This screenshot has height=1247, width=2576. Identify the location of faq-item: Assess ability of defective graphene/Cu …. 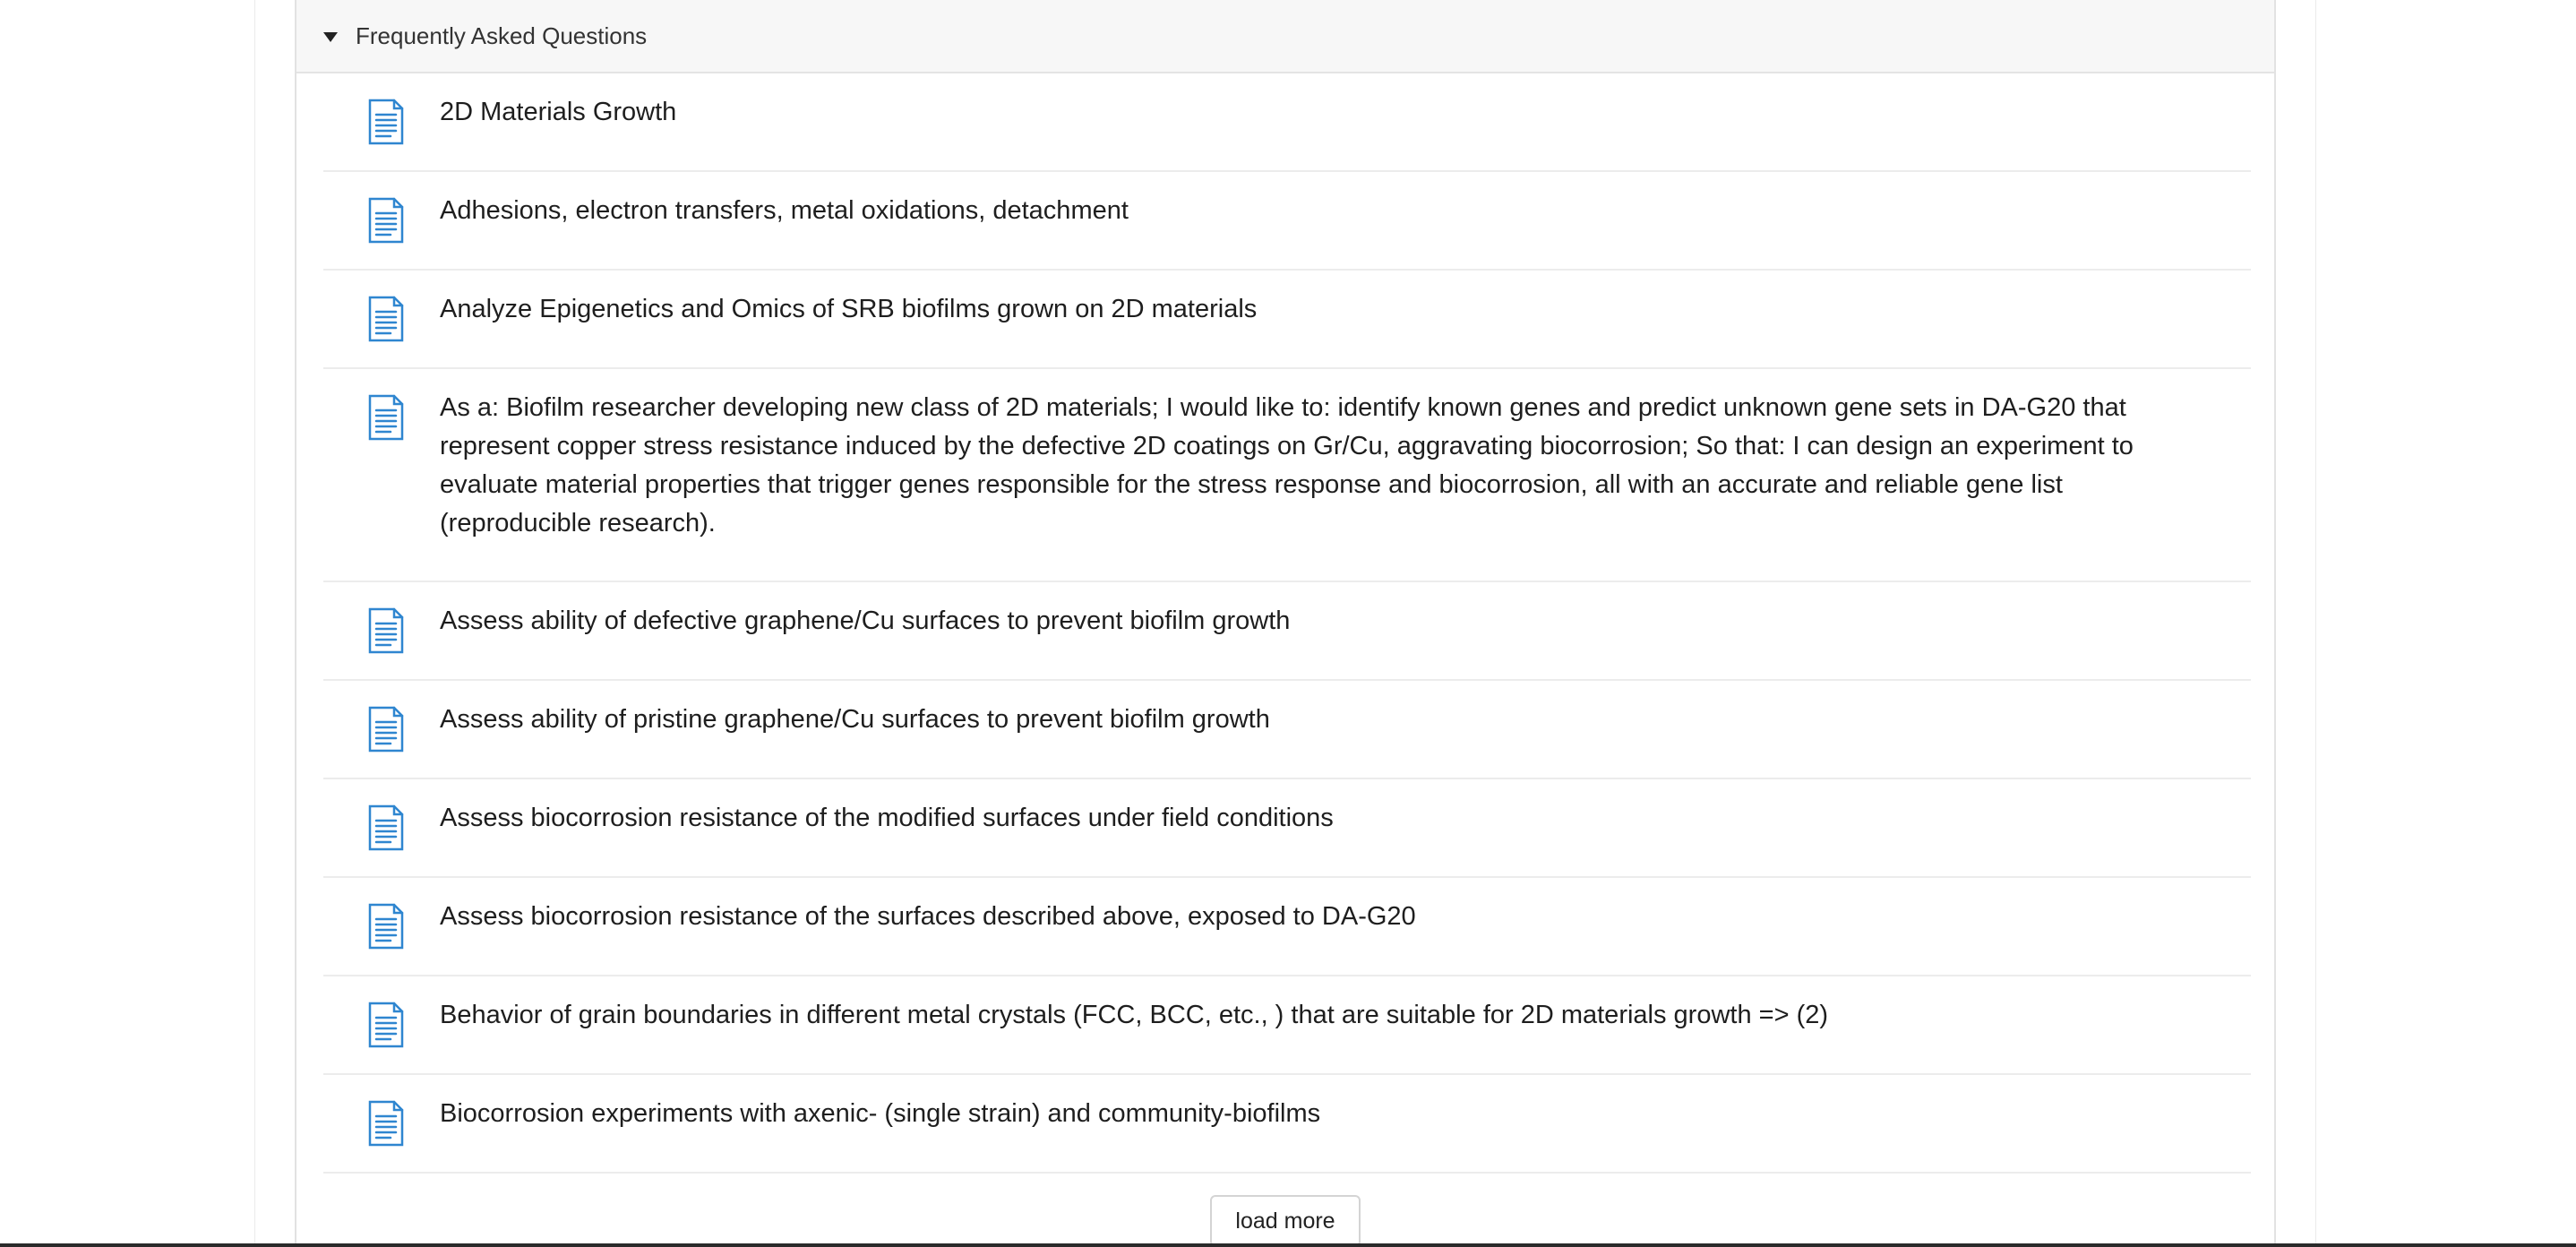
(1287, 631).